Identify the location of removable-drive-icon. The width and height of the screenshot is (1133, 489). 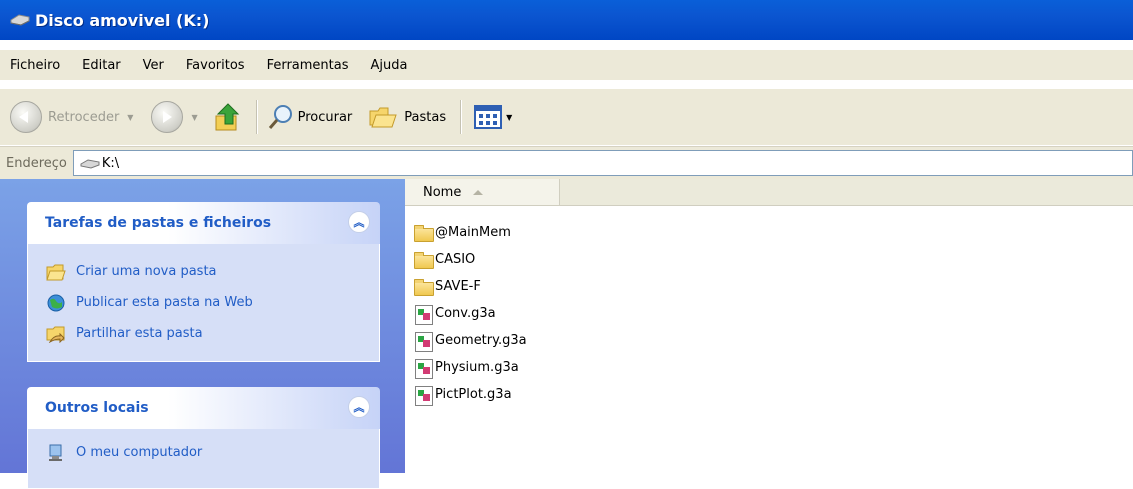
(20, 20).